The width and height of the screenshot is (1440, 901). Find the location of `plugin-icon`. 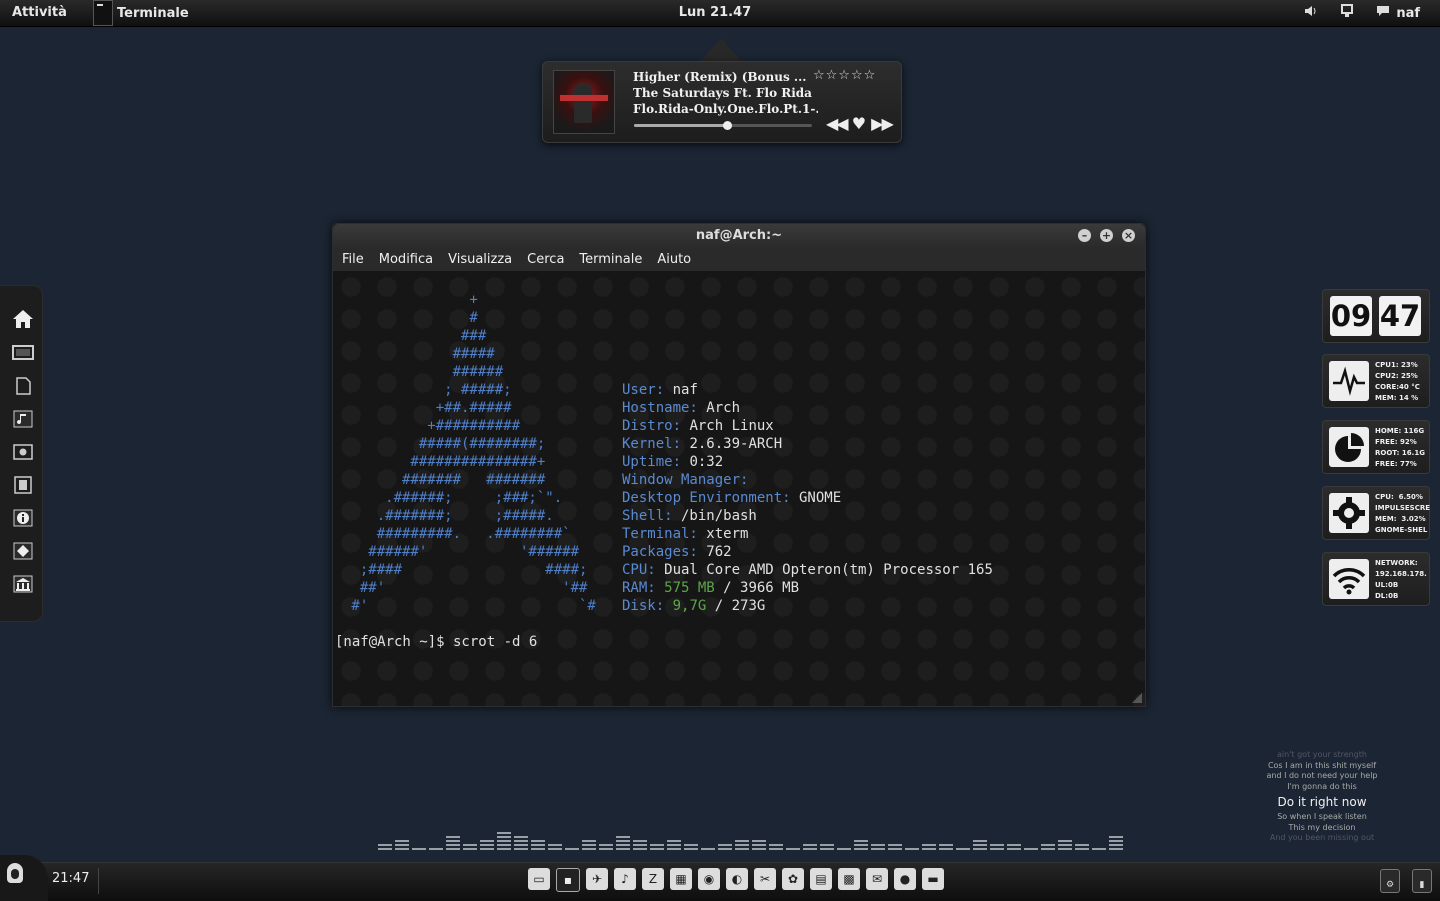

plugin-icon is located at coordinates (23, 552).